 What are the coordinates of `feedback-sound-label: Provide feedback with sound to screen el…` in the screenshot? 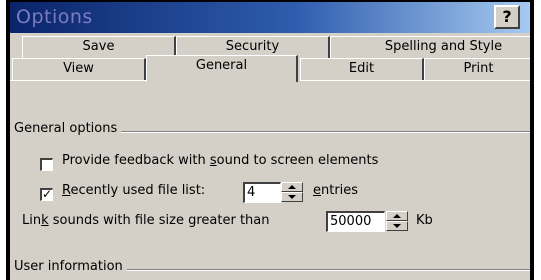 It's located at (220, 160).